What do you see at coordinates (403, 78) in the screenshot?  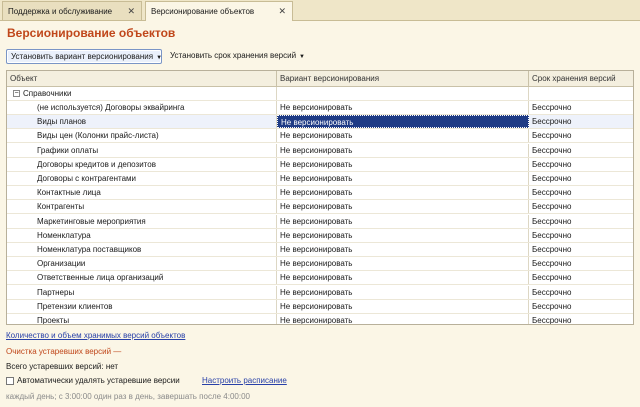 I see `column-header-variant: Вариант версионирования` at bounding box center [403, 78].